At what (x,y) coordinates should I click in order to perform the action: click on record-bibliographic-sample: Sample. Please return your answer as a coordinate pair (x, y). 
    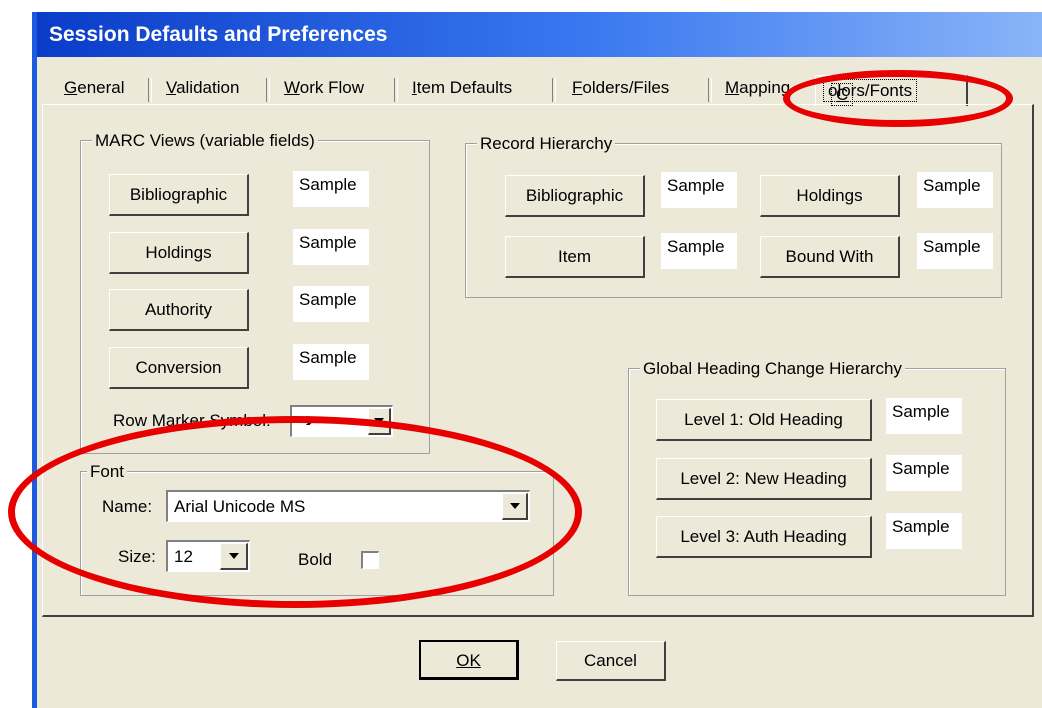
    Looking at the image, I should click on (699, 190).